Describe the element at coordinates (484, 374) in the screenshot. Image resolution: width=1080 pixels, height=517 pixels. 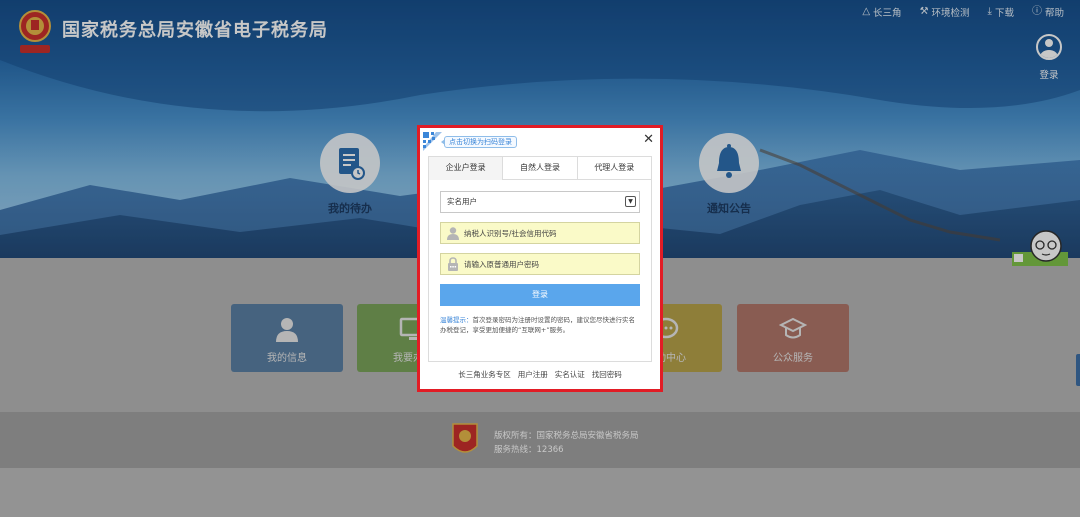
I see `link-yangtze-delta-zone: 长三角业务专区` at that location.